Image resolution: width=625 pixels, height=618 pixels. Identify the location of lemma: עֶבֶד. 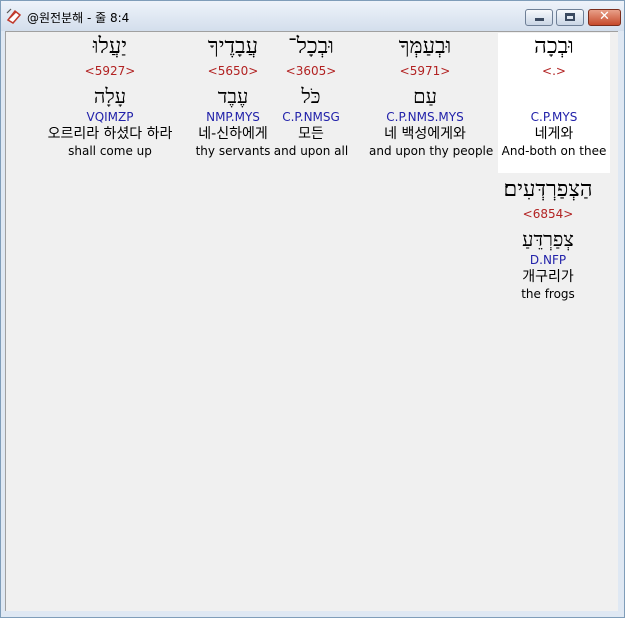
(233, 96).